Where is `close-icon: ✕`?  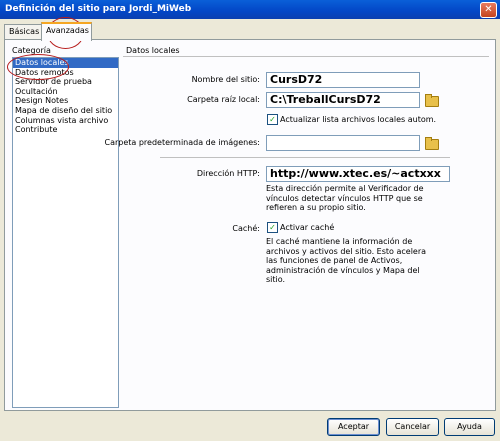 close-icon: ✕ is located at coordinates (488, 10).